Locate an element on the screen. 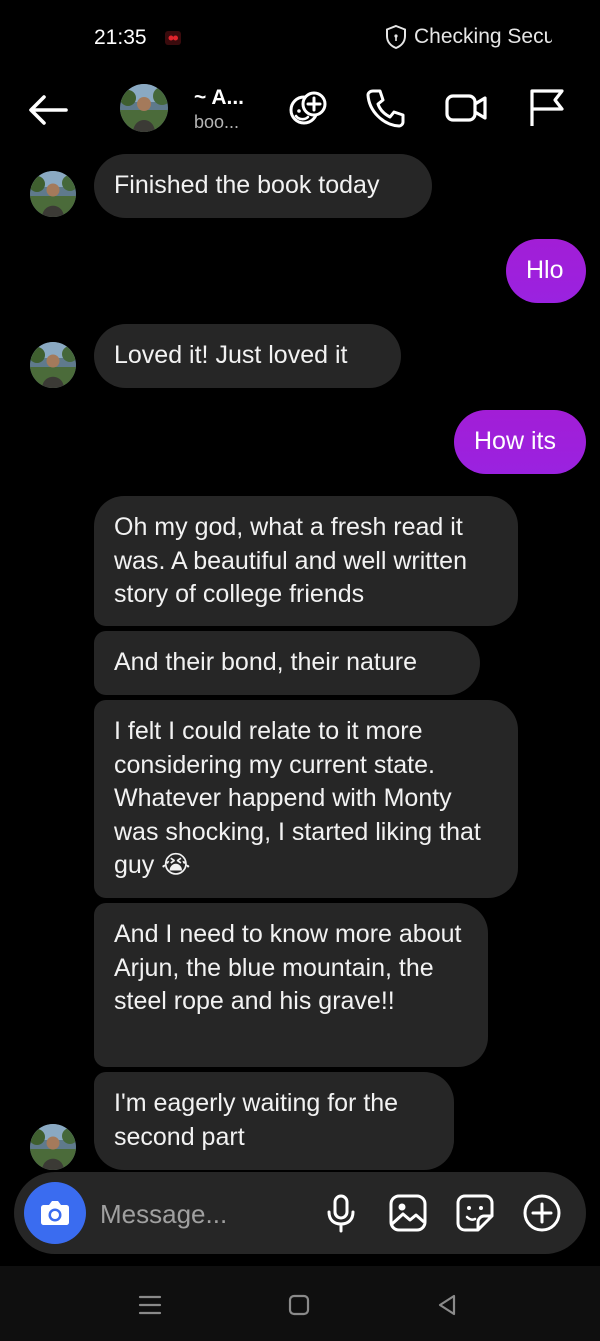  add-effect-icon is located at coordinates (308, 108).